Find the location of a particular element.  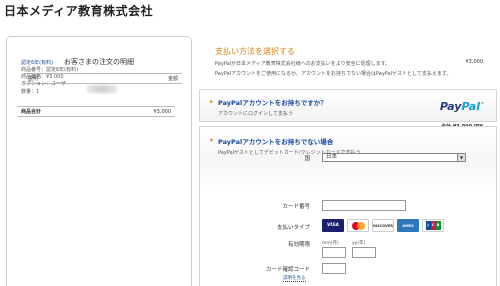

item-name-link: 認定6年(有料) is located at coordinates (37, 62).